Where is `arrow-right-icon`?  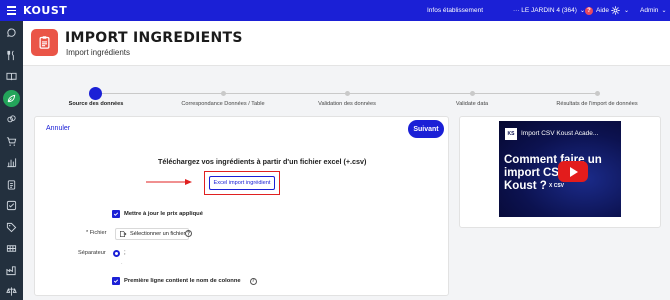 arrow-right-icon is located at coordinates (169, 182).